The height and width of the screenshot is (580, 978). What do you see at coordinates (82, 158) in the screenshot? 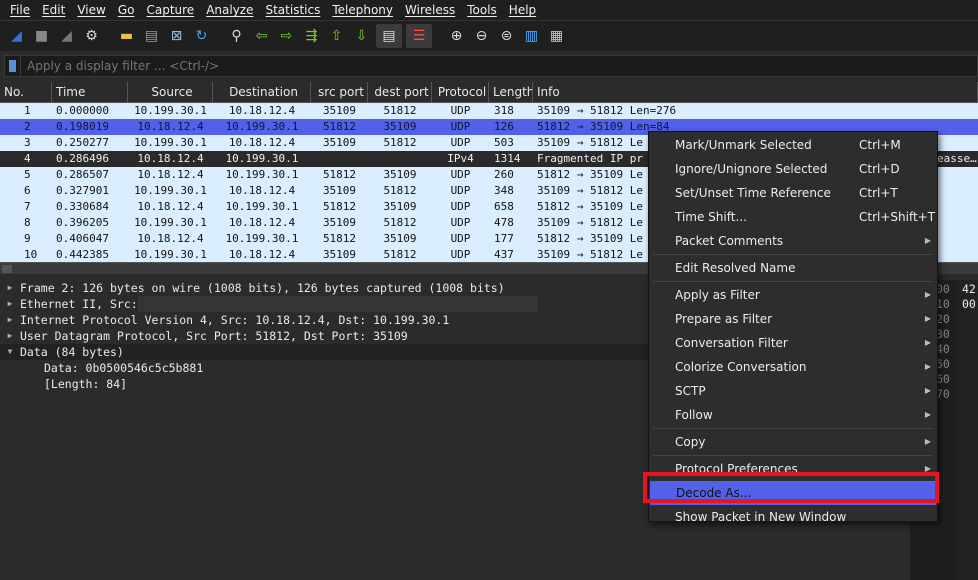
I see `cell-1: 0.286496` at bounding box center [82, 158].